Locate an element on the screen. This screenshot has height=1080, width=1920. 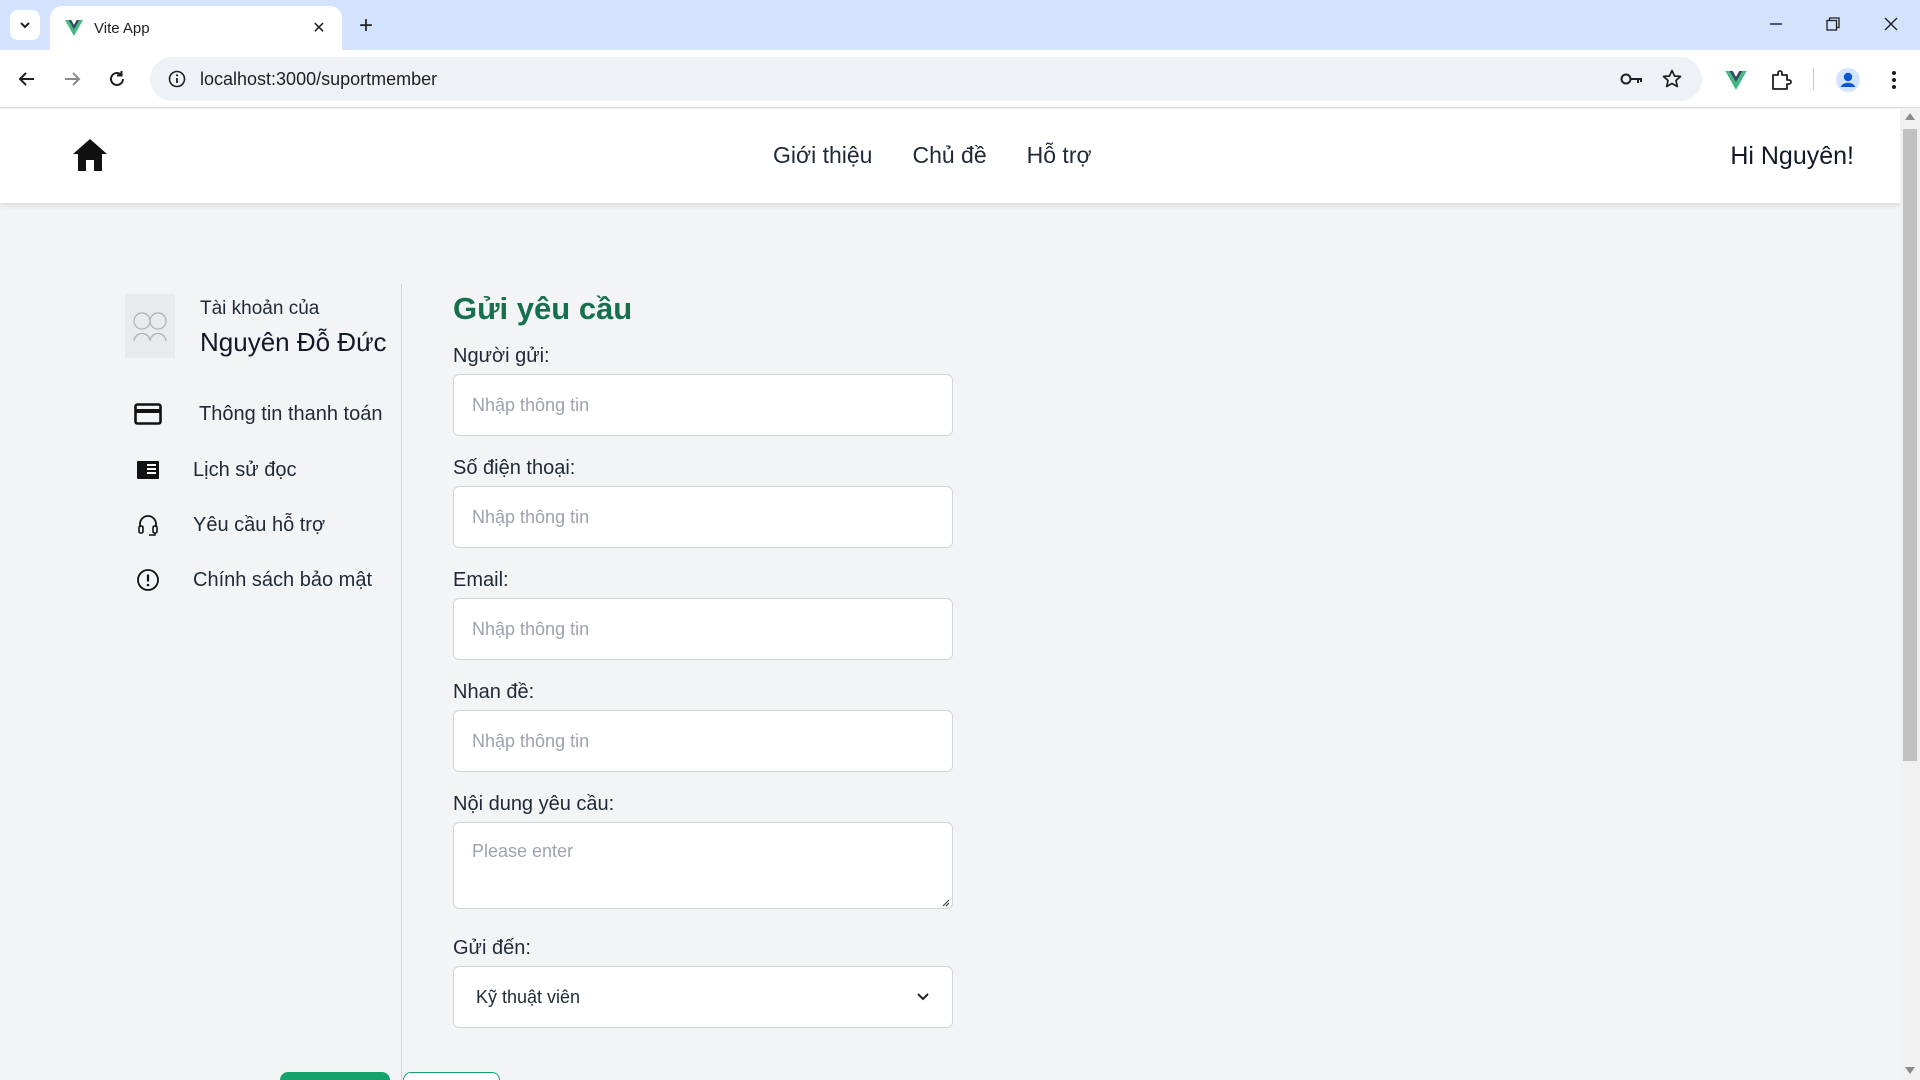
tab-search-button is located at coordinates (25, 25).